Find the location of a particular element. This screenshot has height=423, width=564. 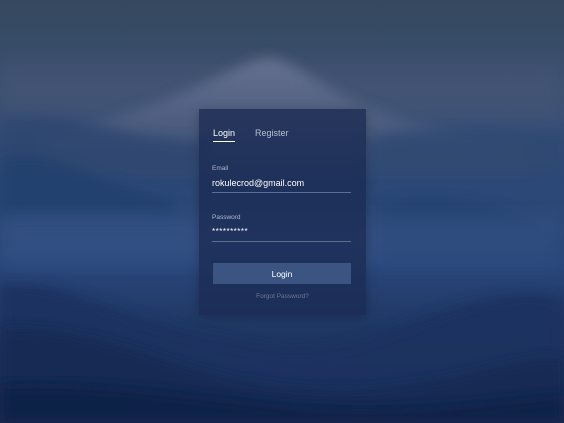

tab-register: Register is located at coordinates (272, 135).